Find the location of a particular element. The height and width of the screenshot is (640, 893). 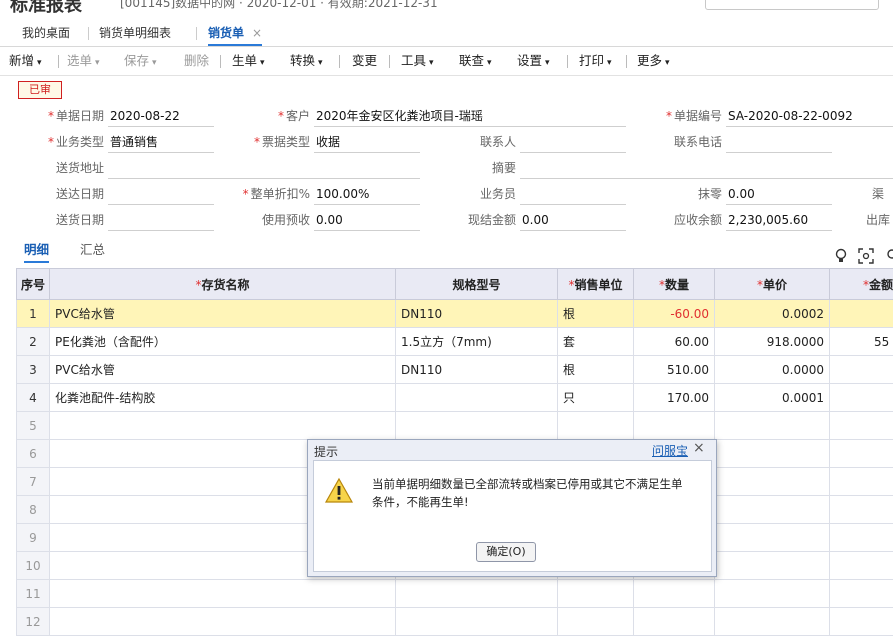

help-link: 问服宝 is located at coordinates (670, 450).